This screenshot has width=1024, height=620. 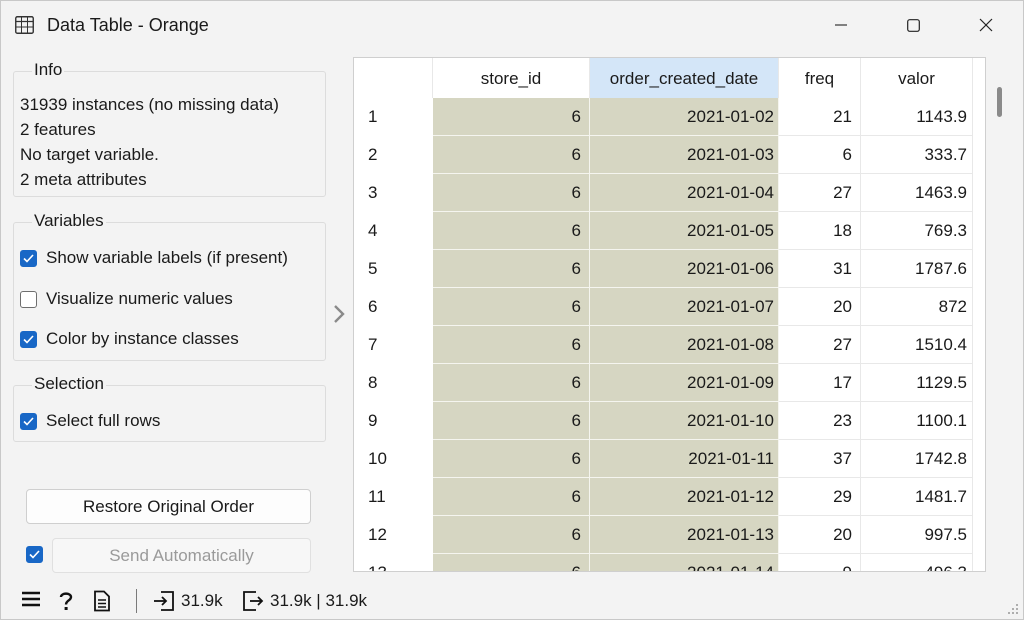 I want to click on cell-order-created-date: 2021-01-10, so click(x=684, y=421).